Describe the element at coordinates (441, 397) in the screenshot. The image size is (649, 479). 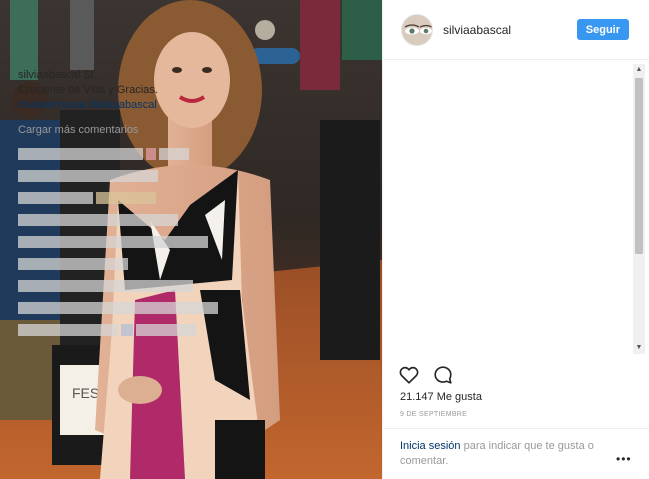
I see `likes-count: 21.147 Me gusta` at that location.